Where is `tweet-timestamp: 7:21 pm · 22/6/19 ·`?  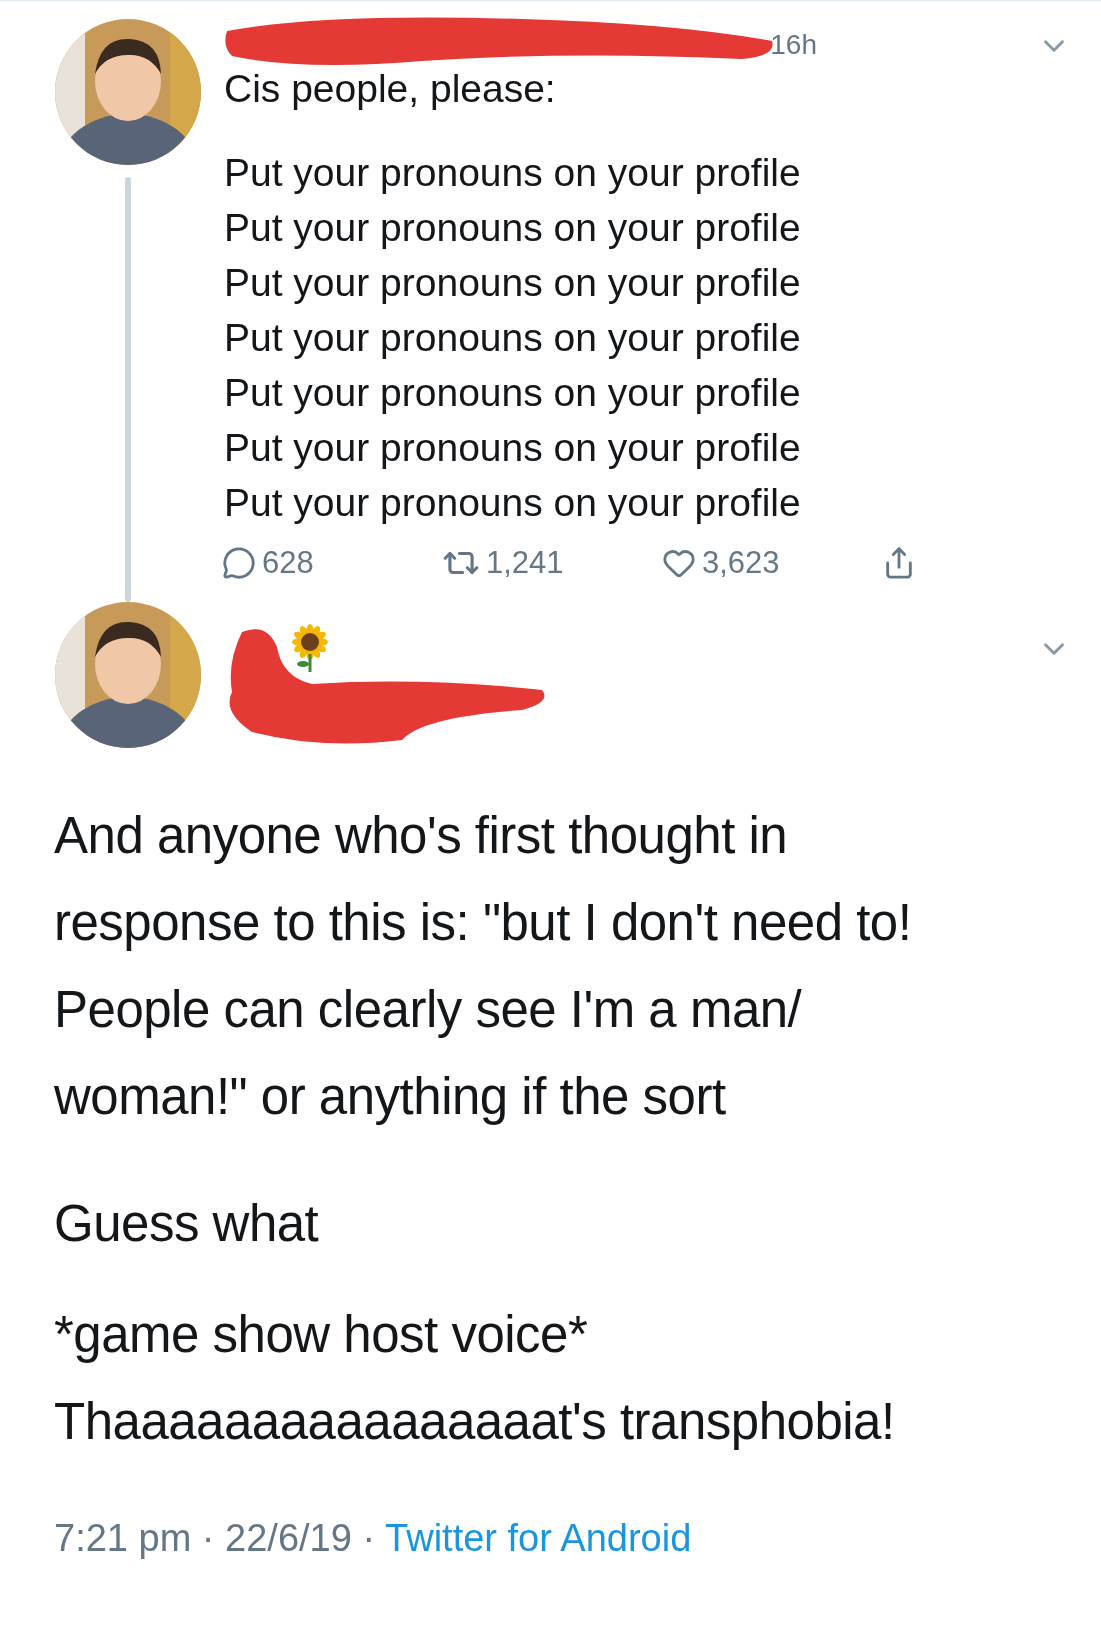 tweet-timestamp: 7:21 pm · 22/6/19 · is located at coordinates (215, 1538).